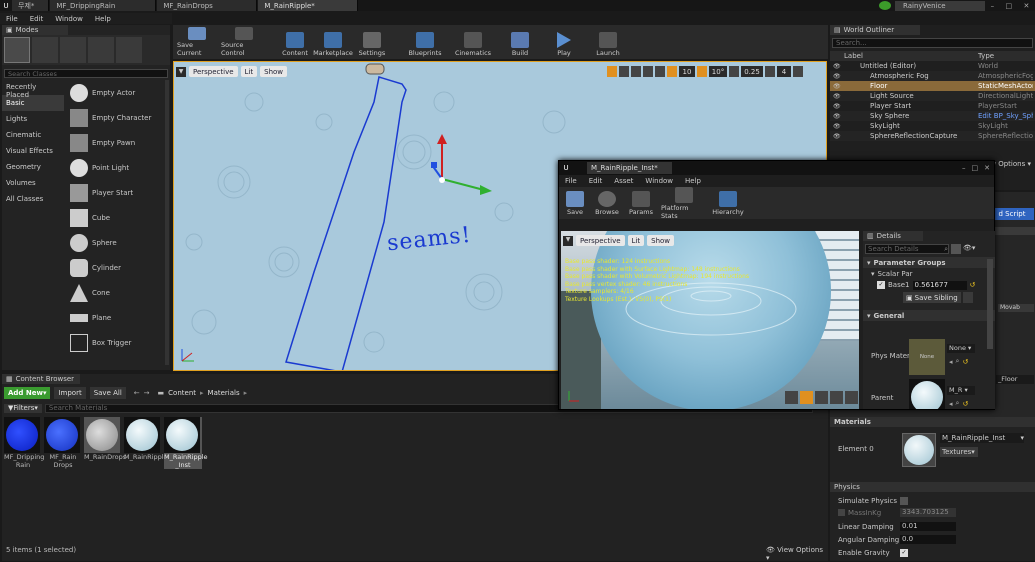  Describe the element at coordinates (114, 117) in the screenshot. I see `list-item: Empty Character` at that location.